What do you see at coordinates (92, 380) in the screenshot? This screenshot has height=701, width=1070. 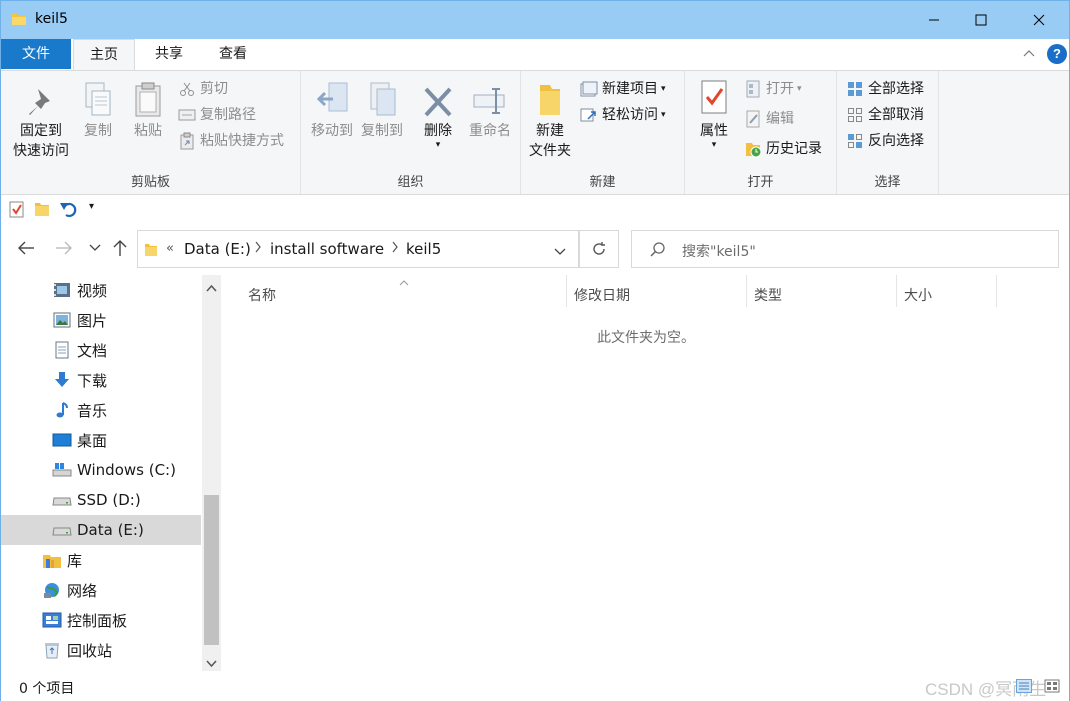 I see `nav-item-label: 下载` at bounding box center [92, 380].